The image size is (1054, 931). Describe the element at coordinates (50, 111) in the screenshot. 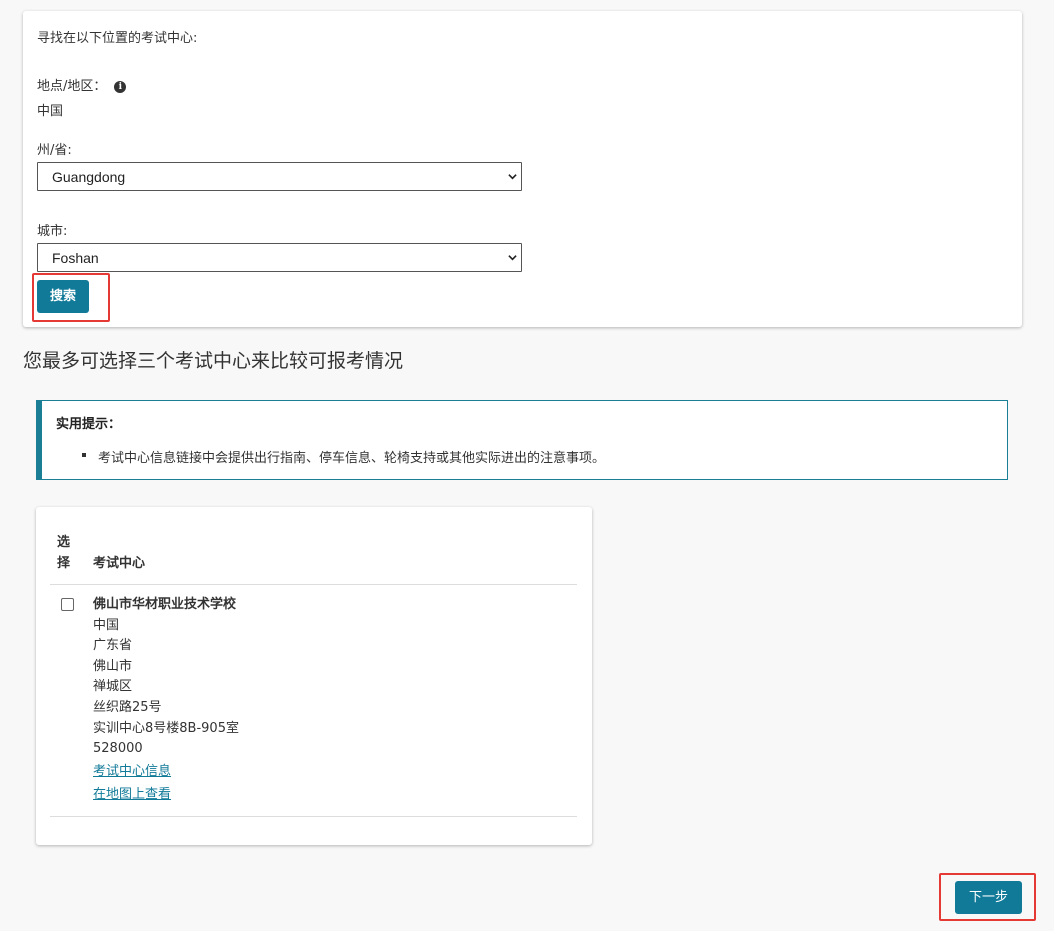

I see `location-value: 中国` at that location.